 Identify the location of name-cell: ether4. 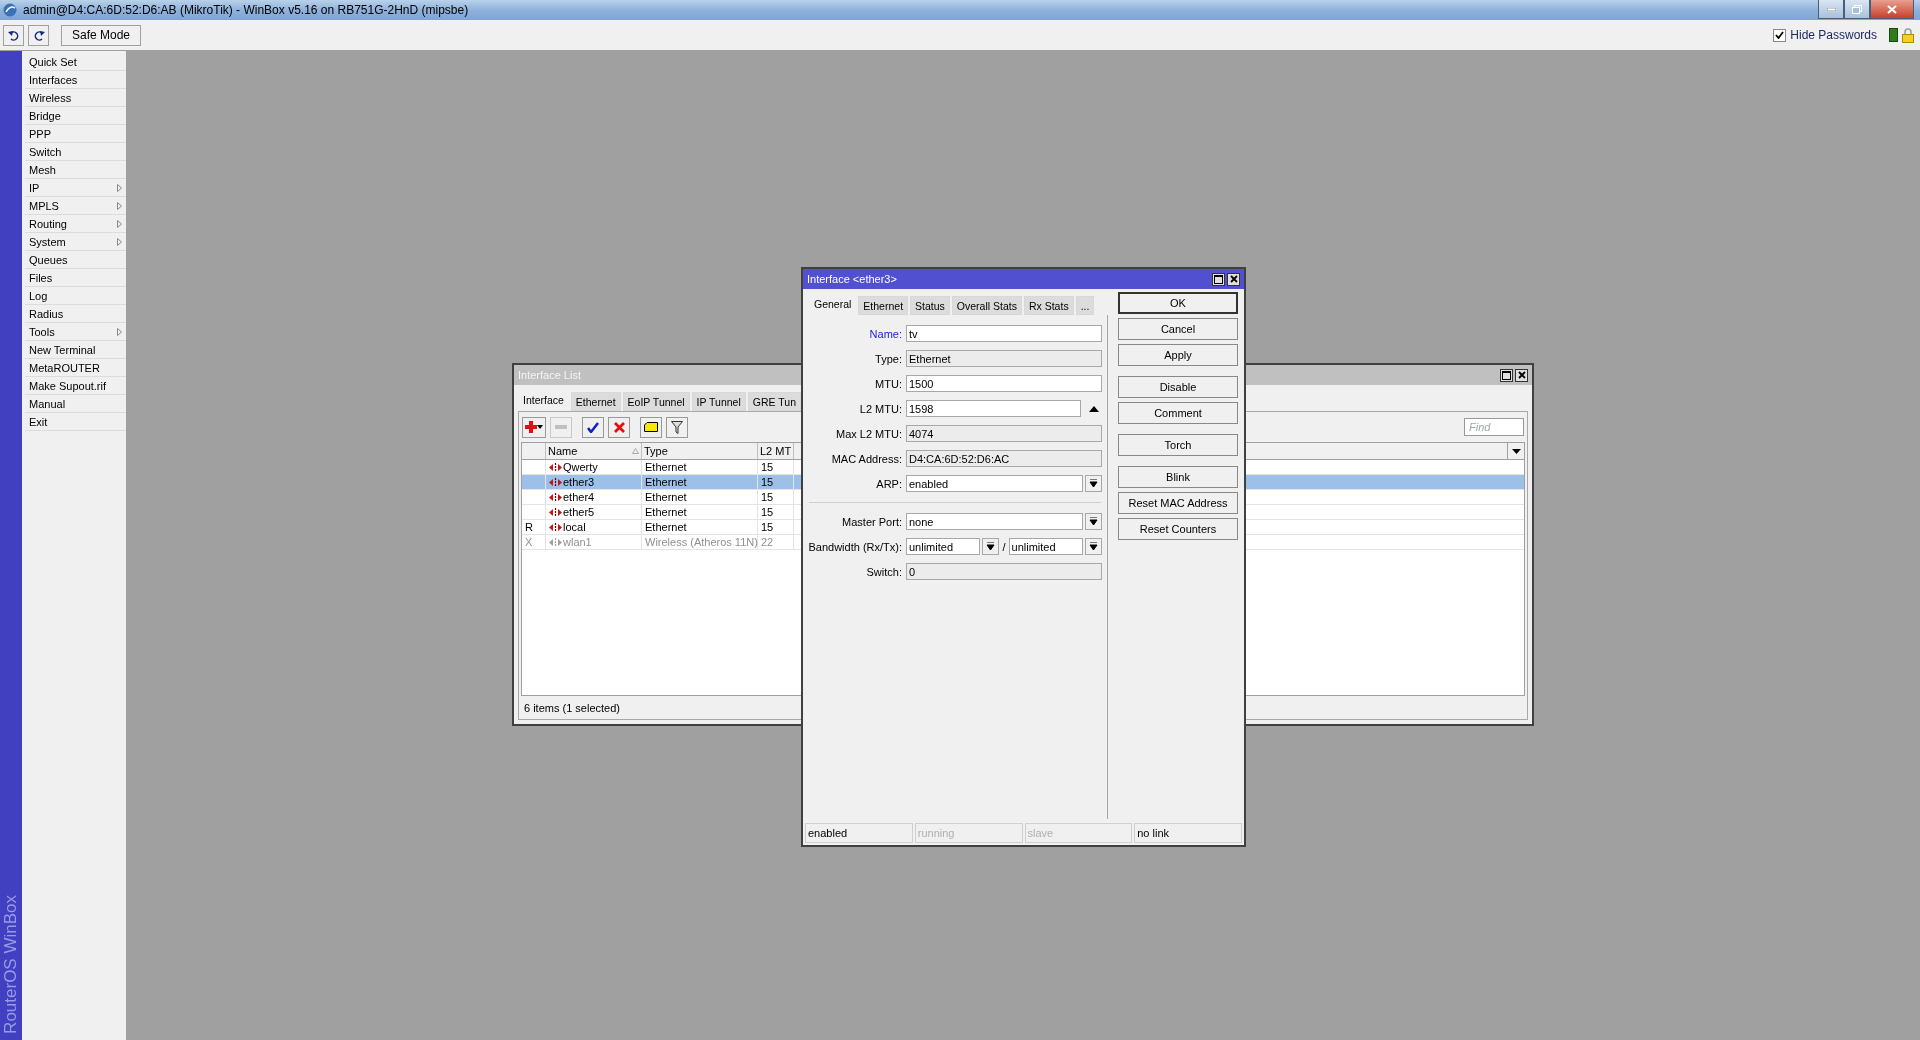
(594, 497).